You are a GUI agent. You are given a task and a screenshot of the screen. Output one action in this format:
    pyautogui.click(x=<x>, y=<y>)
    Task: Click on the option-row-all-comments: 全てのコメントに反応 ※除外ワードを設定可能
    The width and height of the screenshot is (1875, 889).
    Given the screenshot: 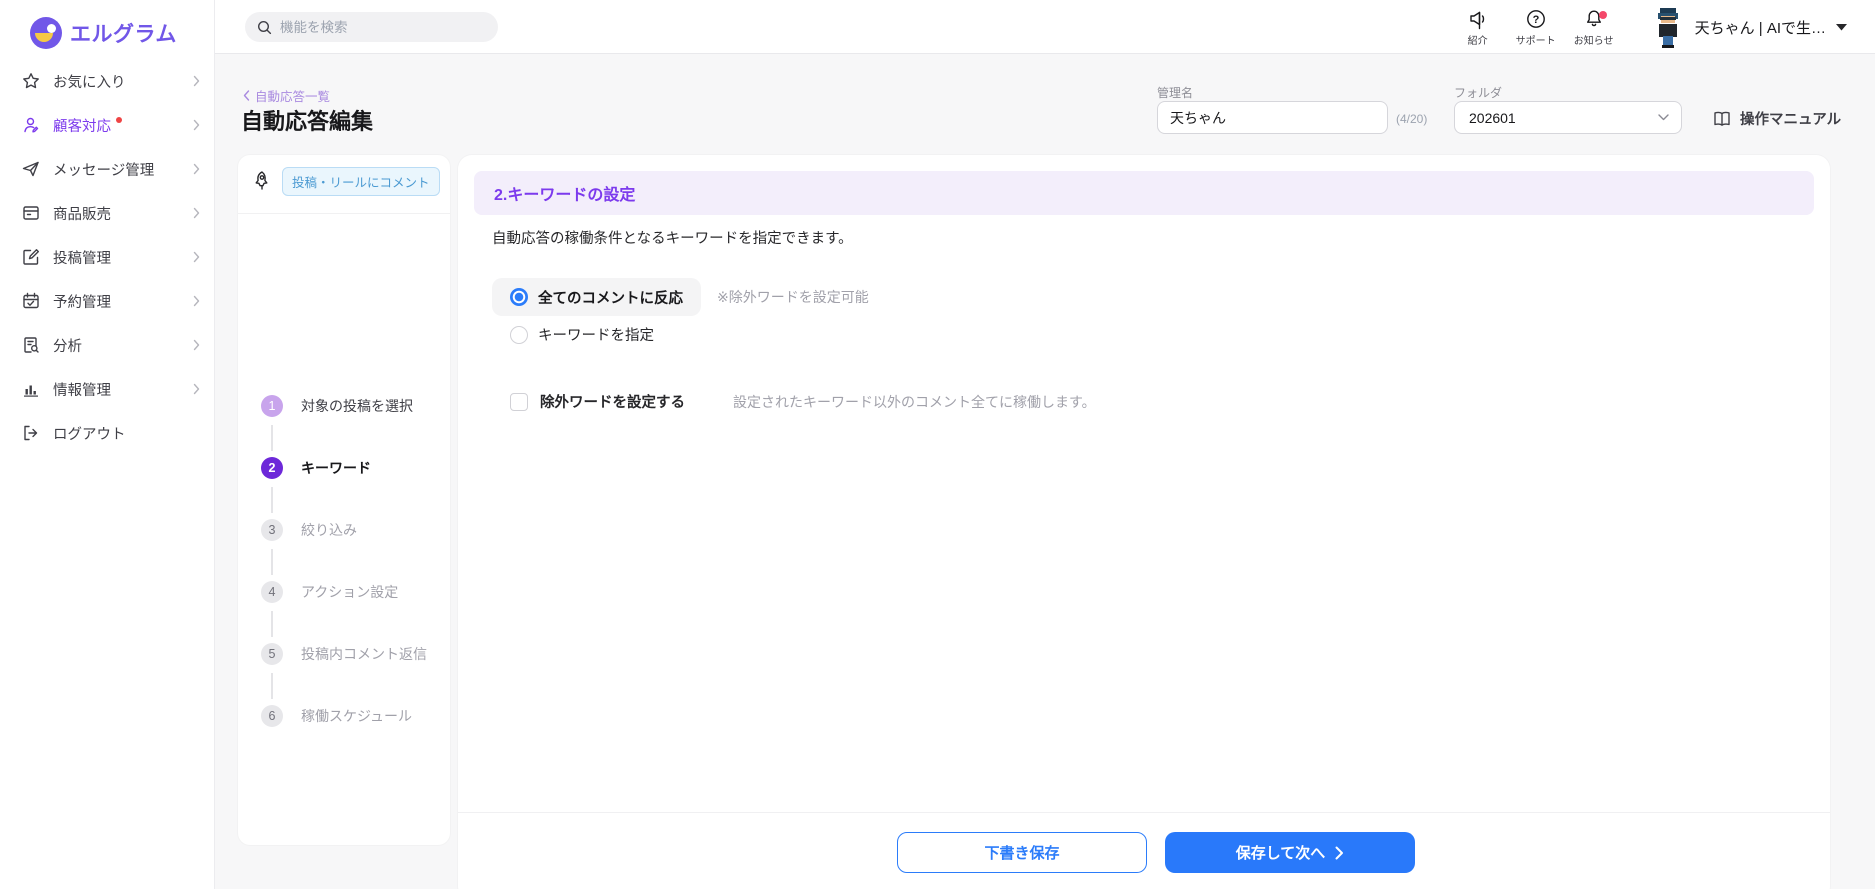 What is the action you would take?
    pyautogui.click(x=680, y=297)
    